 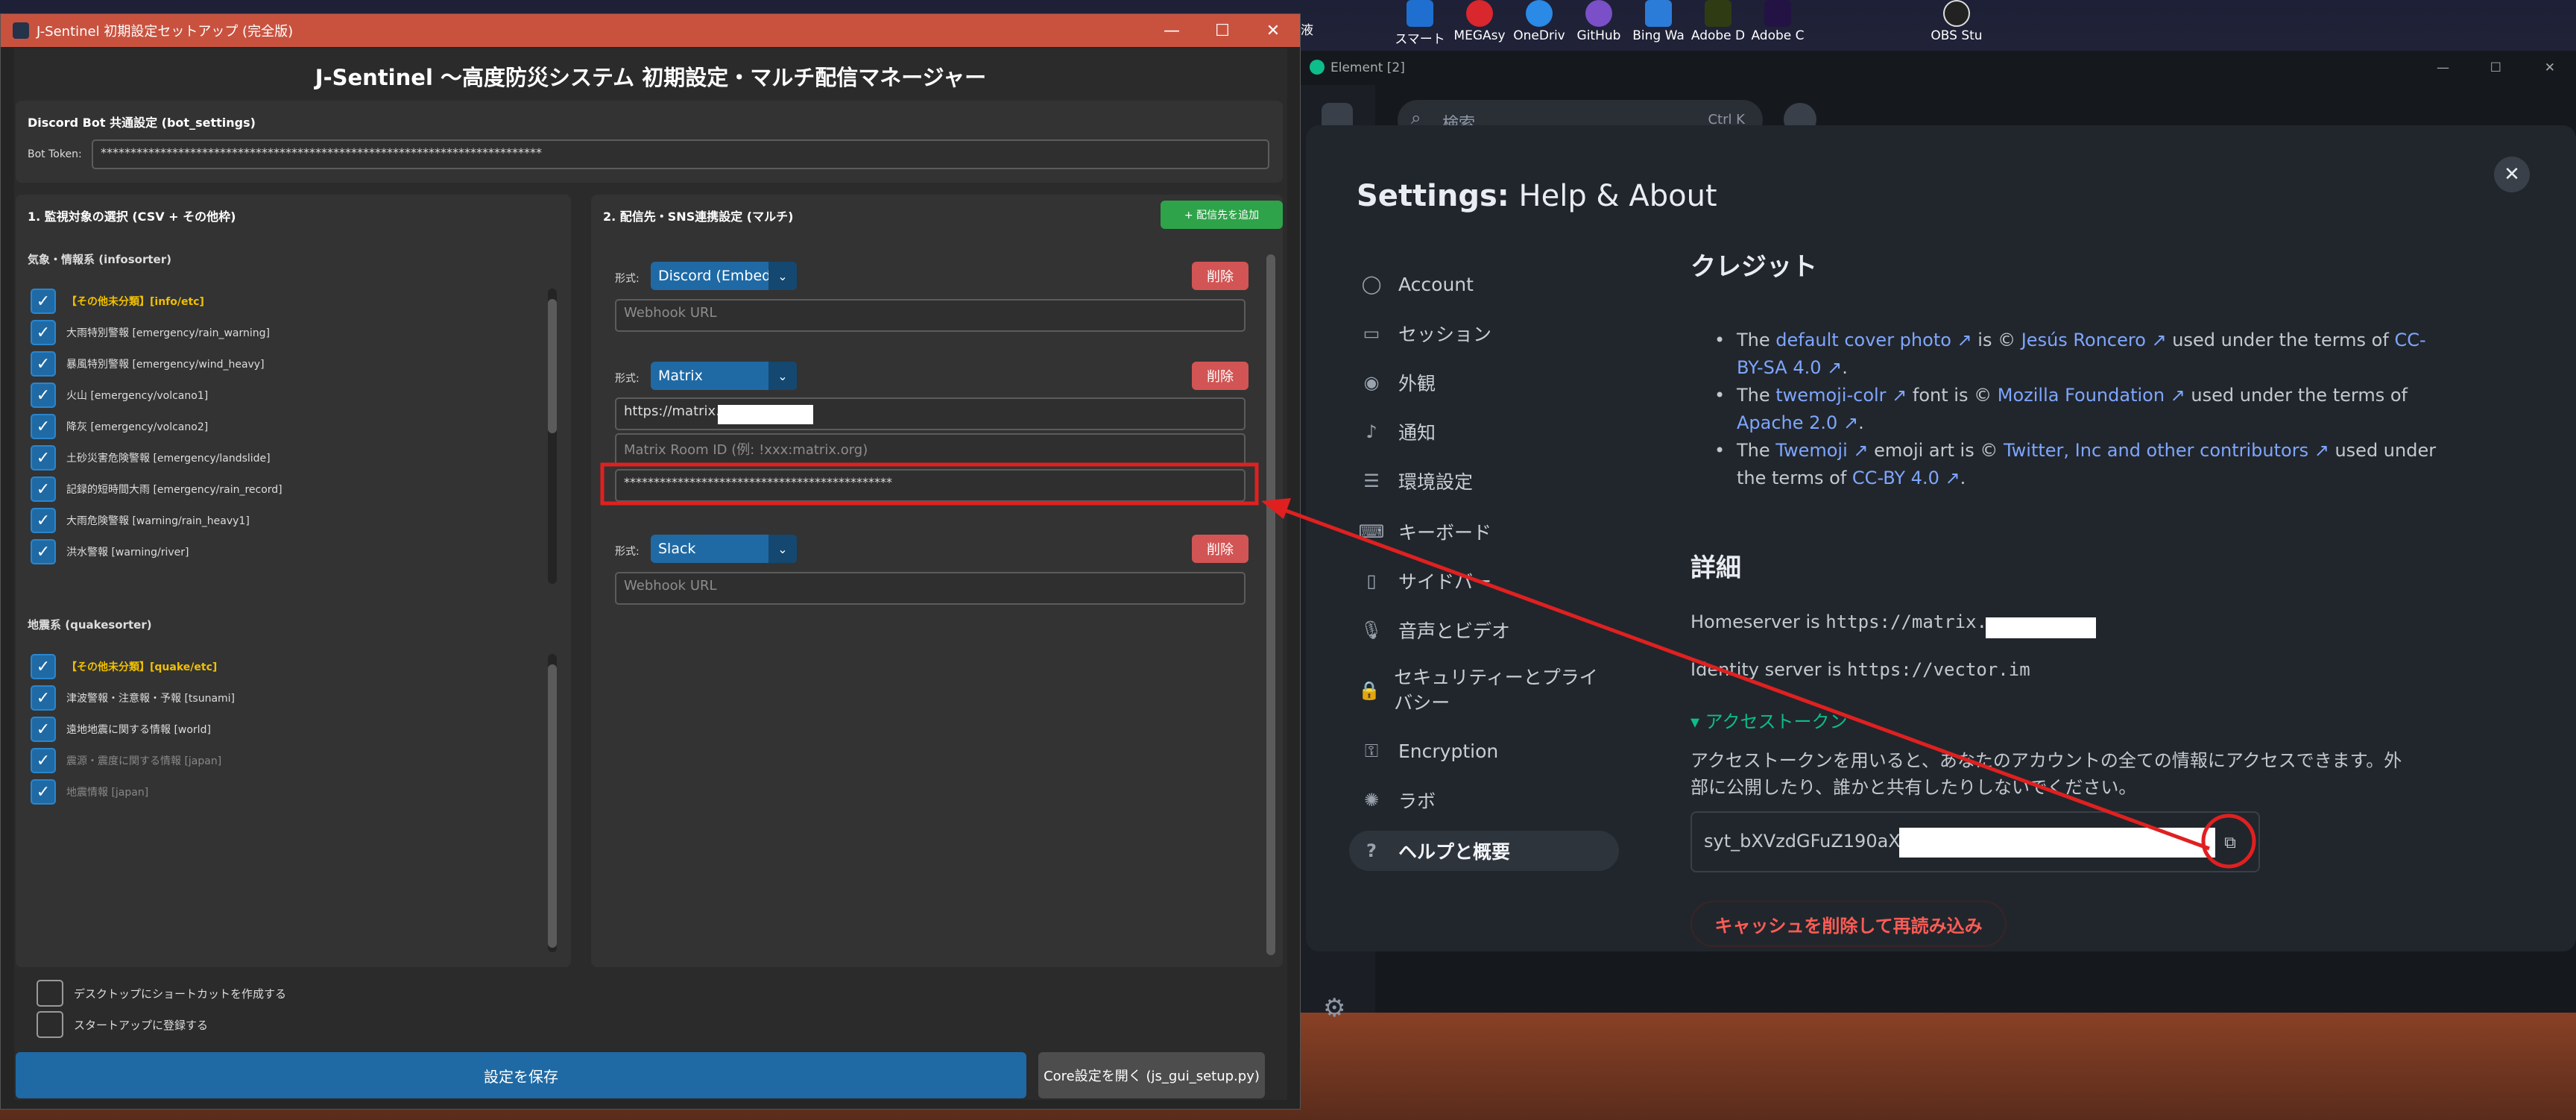 What do you see at coordinates (140, 520) in the screenshot?
I see `target-checkbox-row: ✓ 大雨危険警報 [warning/rain_heavy1]` at bounding box center [140, 520].